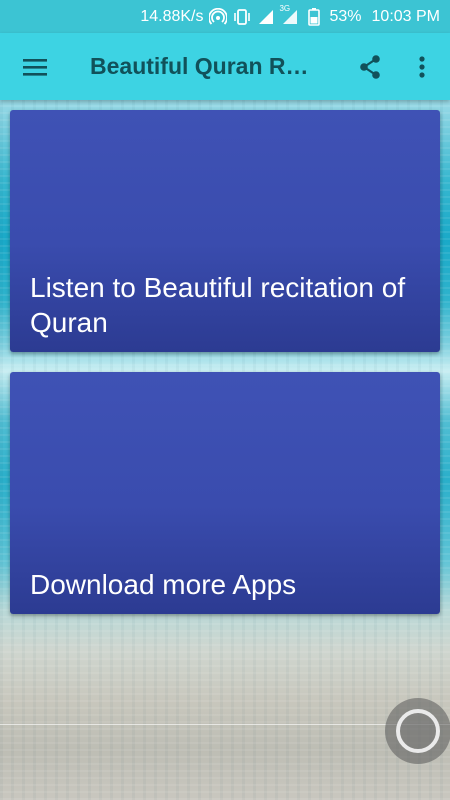 This screenshot has height=800, width=450. What do you see at coordinates (285, 8) in the screenshot?
I see `network-type: 3G` at bounding box center [285, 8].